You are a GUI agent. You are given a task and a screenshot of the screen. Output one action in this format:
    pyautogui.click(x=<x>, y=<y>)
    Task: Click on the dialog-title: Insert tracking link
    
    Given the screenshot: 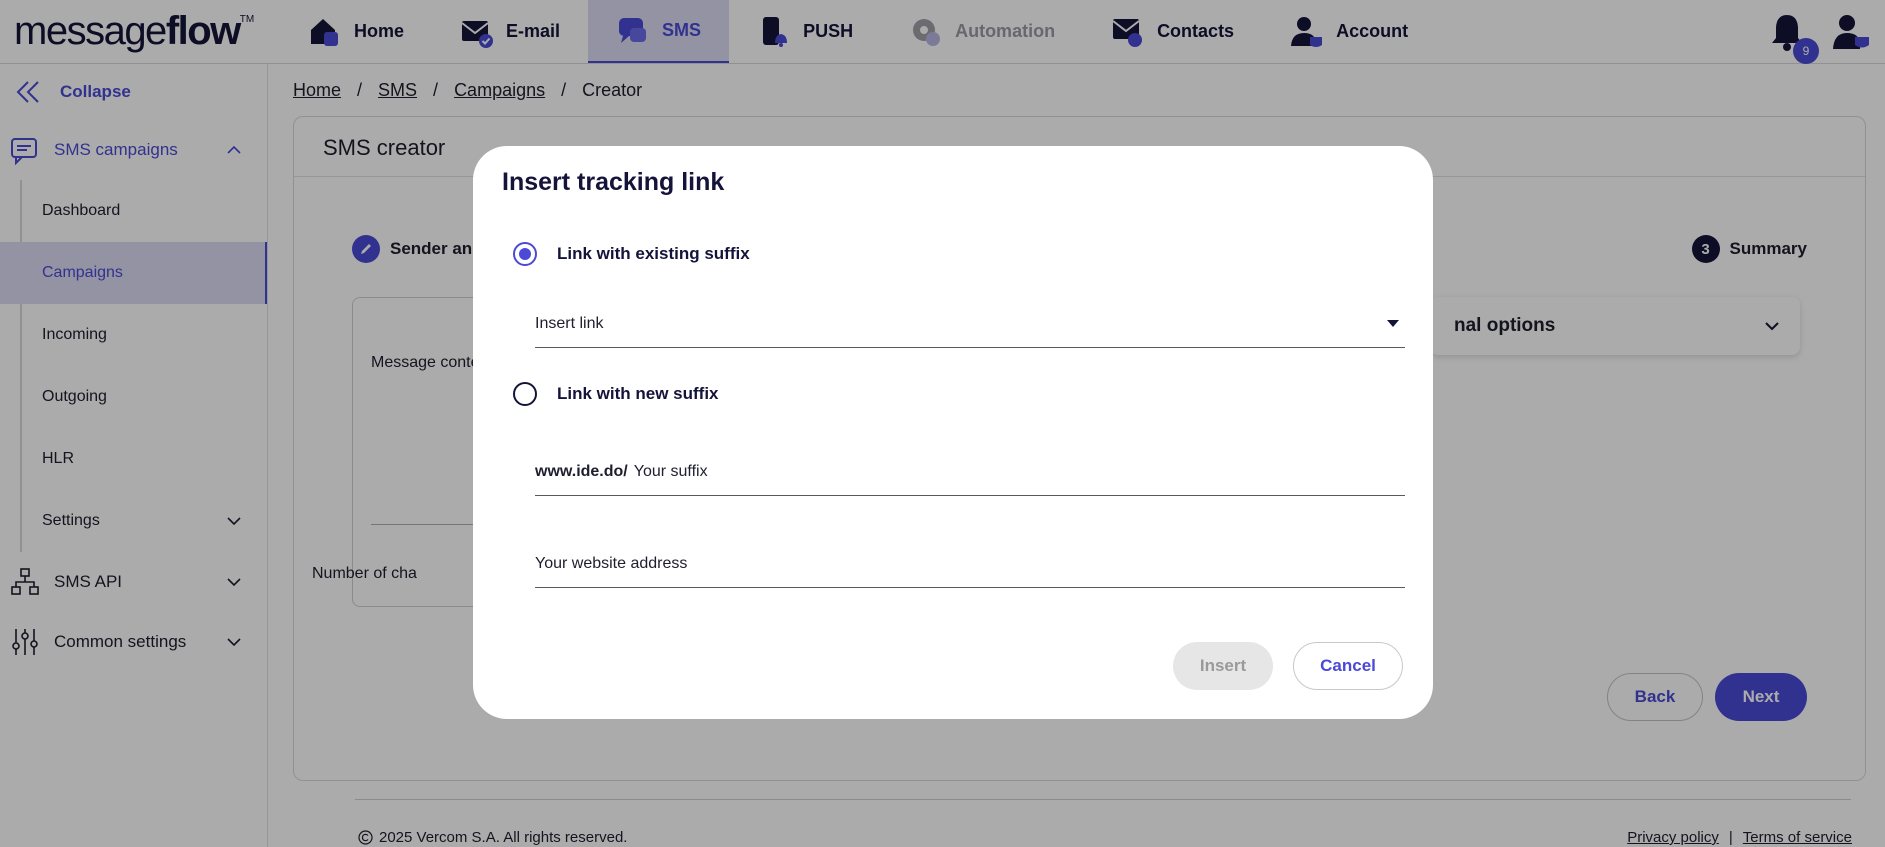 What is the action you would take?
    pyautogui.click(x=613, y=182)
    